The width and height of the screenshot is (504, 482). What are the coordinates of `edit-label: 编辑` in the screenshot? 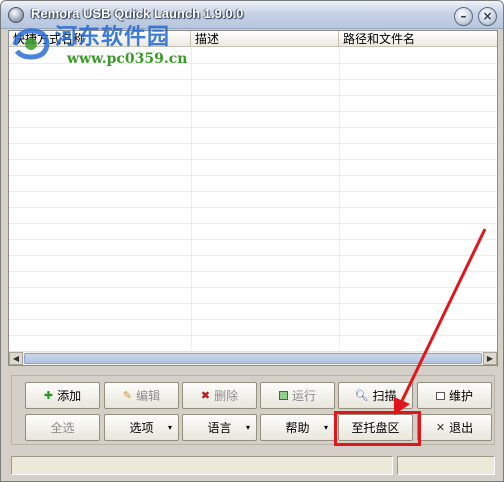 It's located at (148, 396).